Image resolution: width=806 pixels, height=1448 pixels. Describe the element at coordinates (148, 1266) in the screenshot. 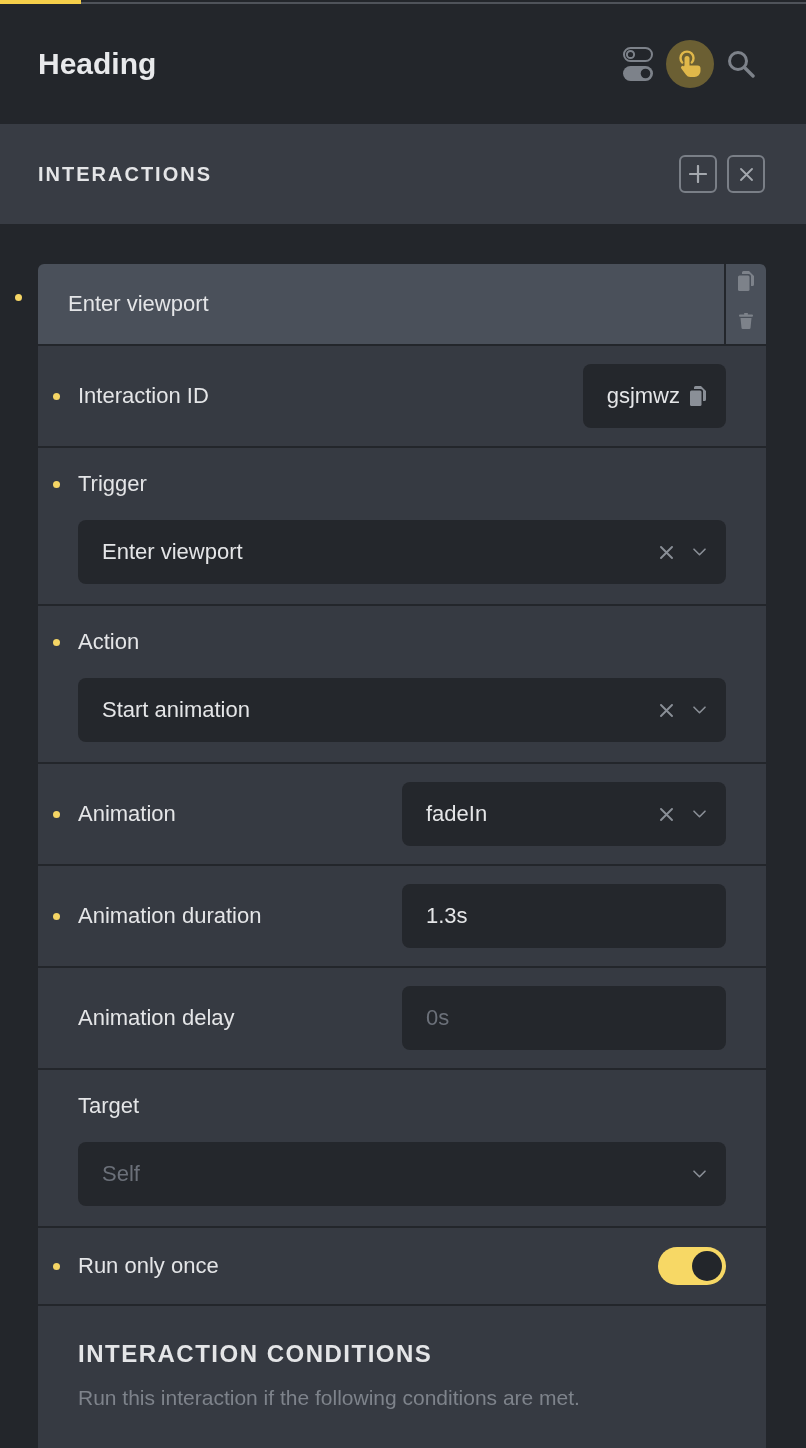

I see `field-label: Run only once` at that location.